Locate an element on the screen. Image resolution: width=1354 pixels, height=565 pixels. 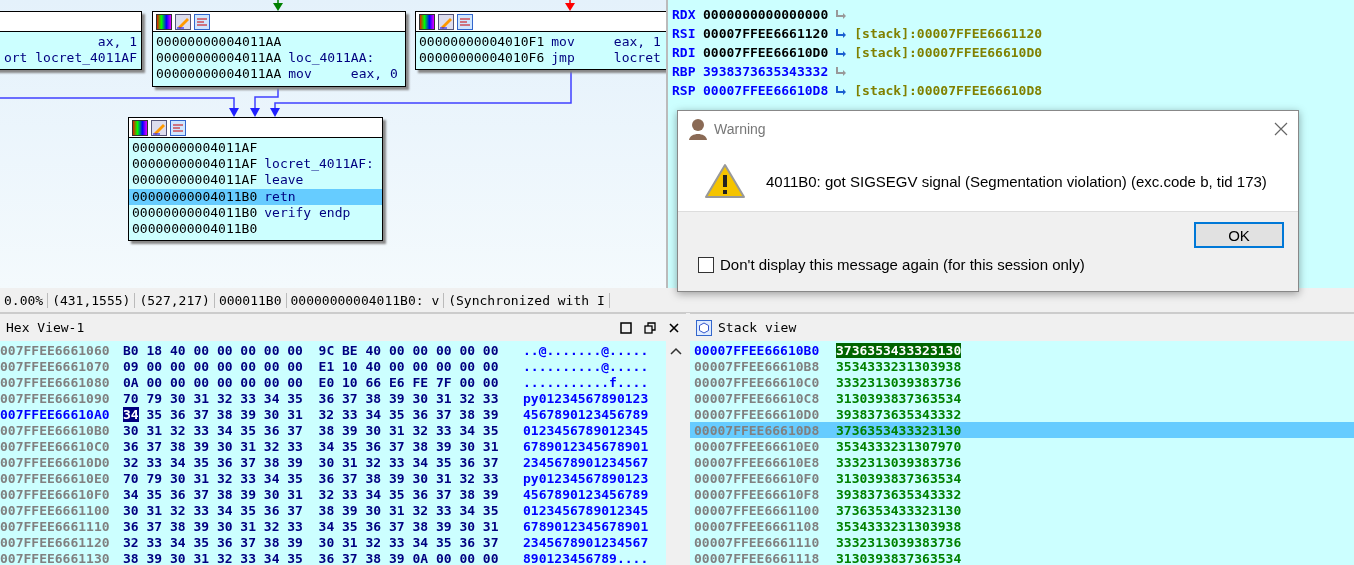
hex-address: 007FFEE66610C0 is located at coordinates (55, 446).